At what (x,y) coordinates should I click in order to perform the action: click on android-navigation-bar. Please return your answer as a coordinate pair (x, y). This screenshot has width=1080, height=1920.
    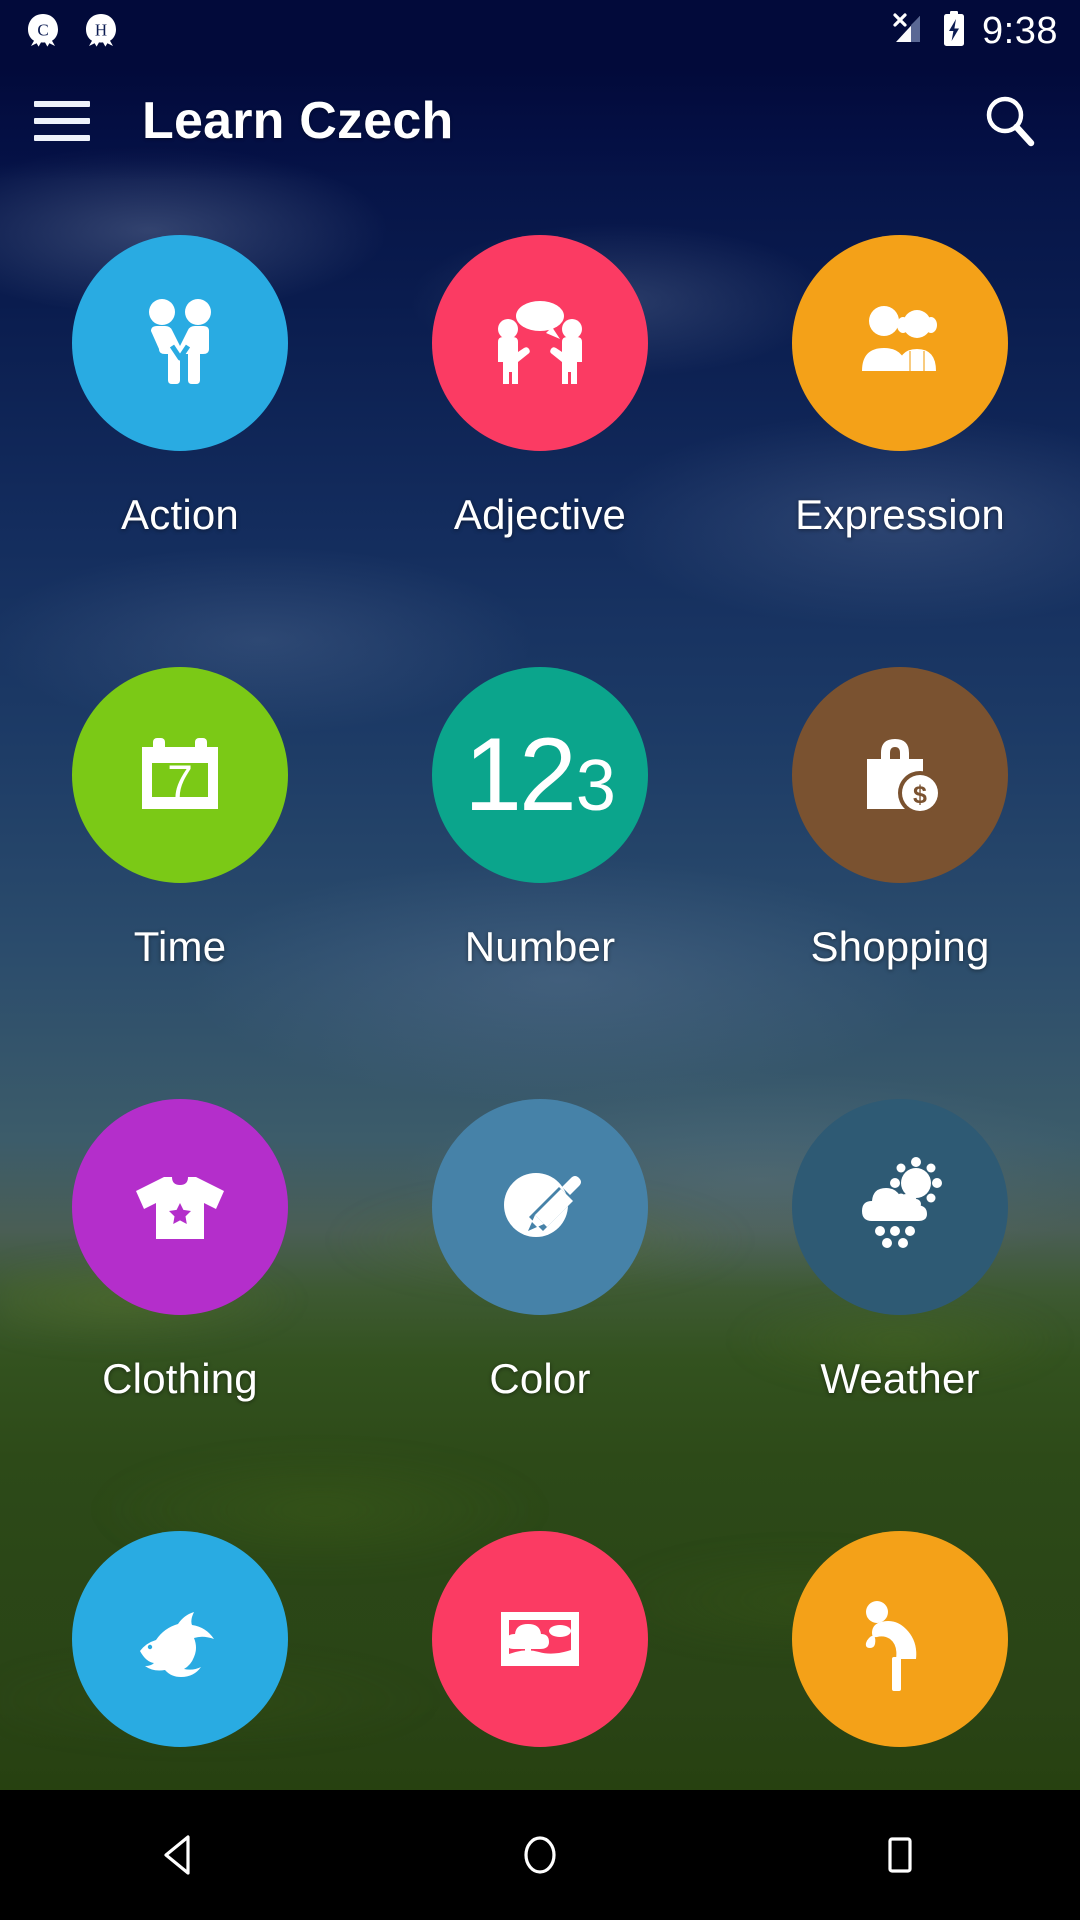
    Looking at the image, I should click on (540, 1855).